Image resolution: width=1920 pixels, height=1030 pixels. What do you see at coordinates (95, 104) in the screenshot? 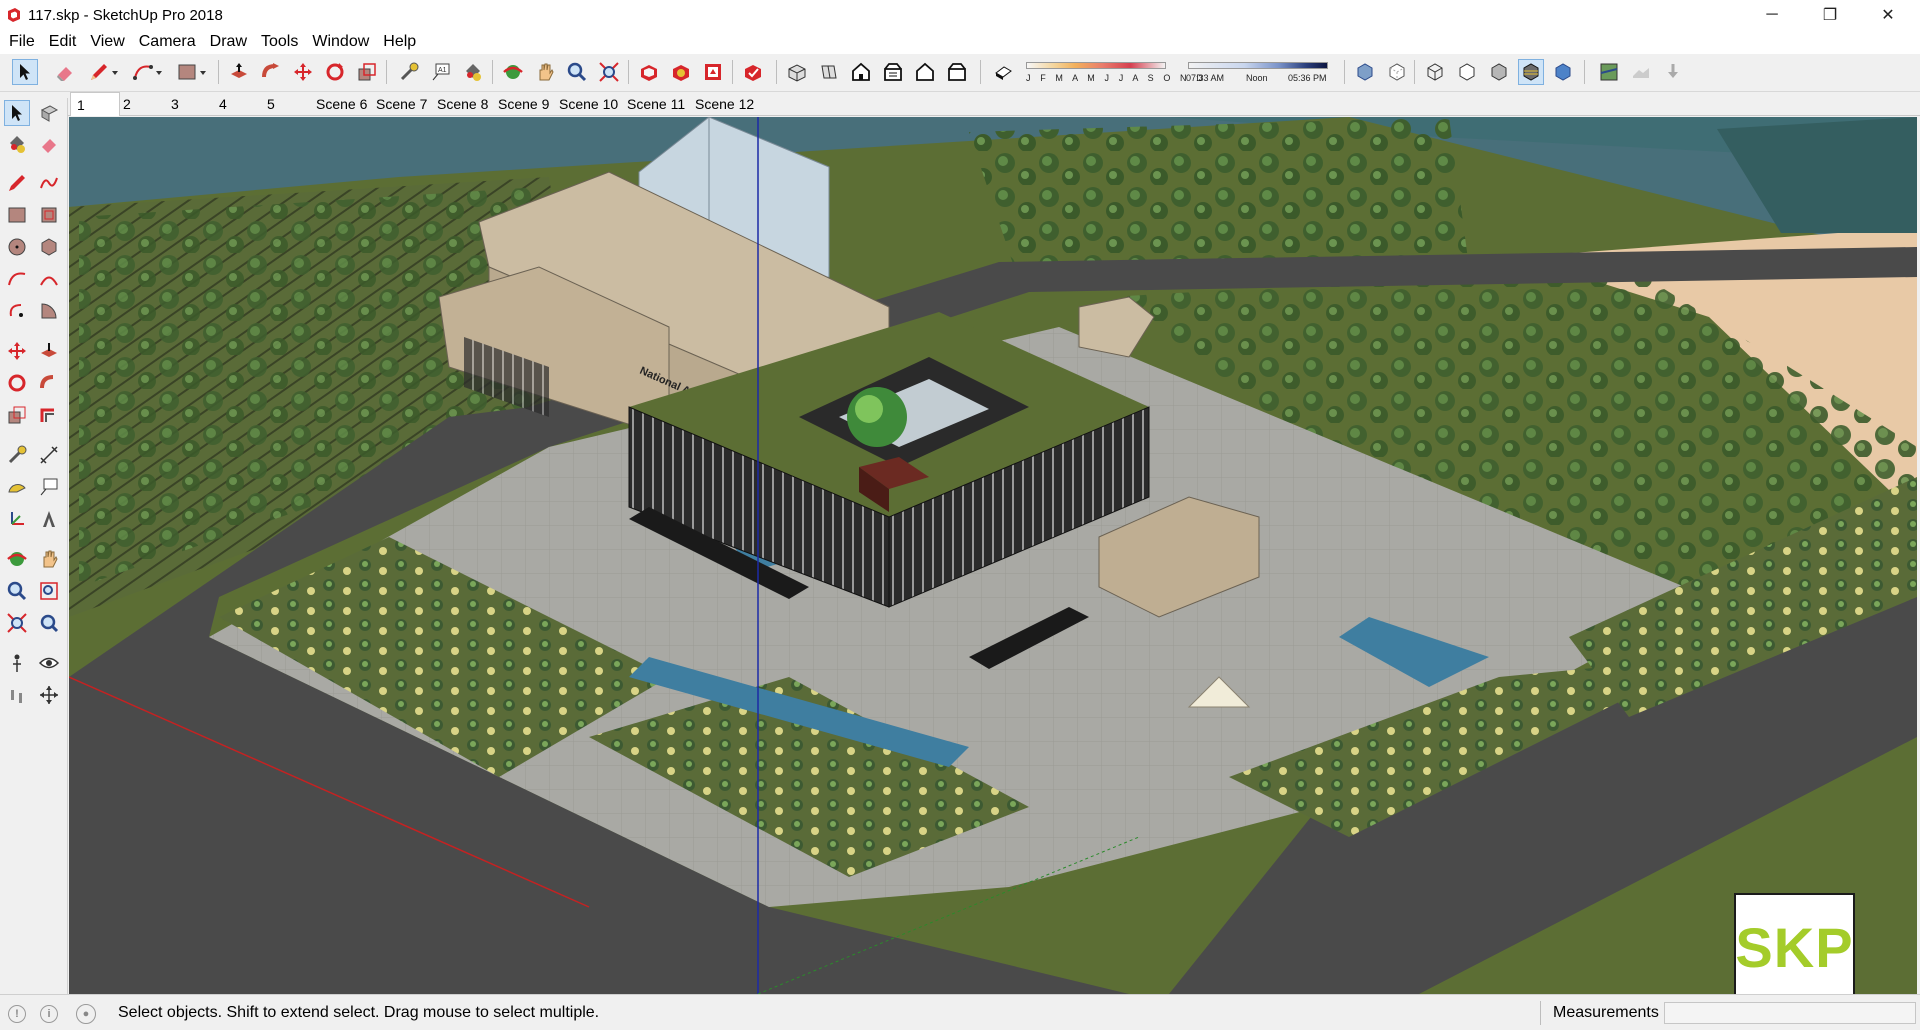
I see `tab-scene-1: 1` at bounding box center [95, 104].